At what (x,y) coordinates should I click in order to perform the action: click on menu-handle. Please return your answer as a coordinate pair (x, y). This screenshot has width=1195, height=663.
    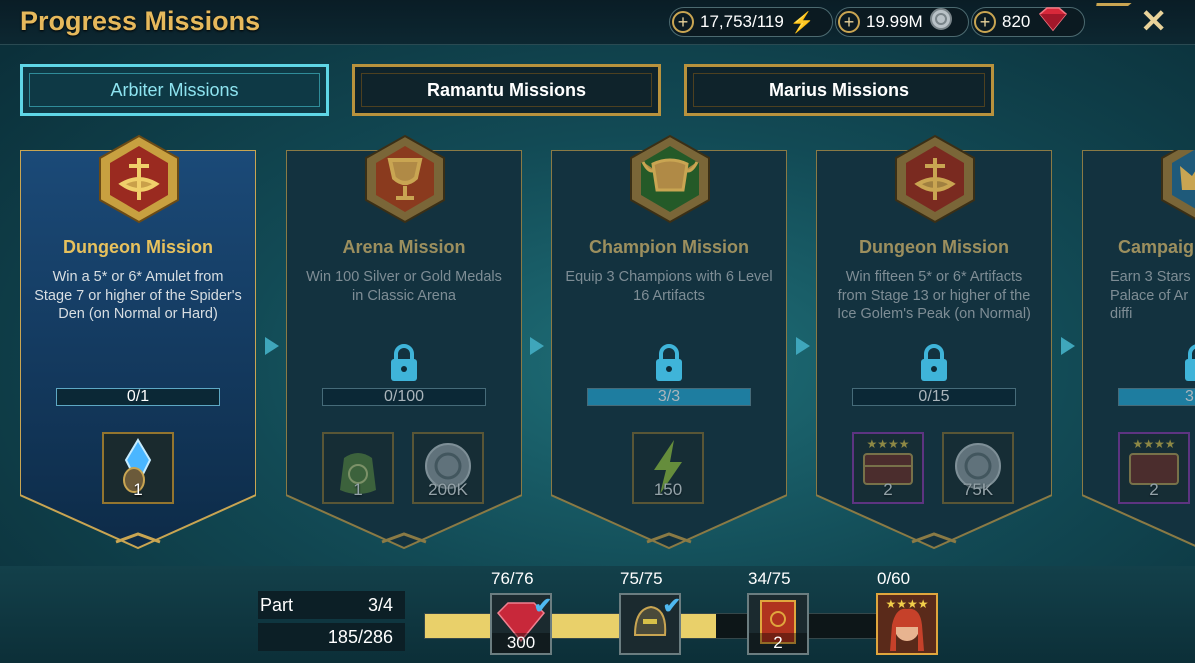
    Looking at the image, I should click on (1110, 23).